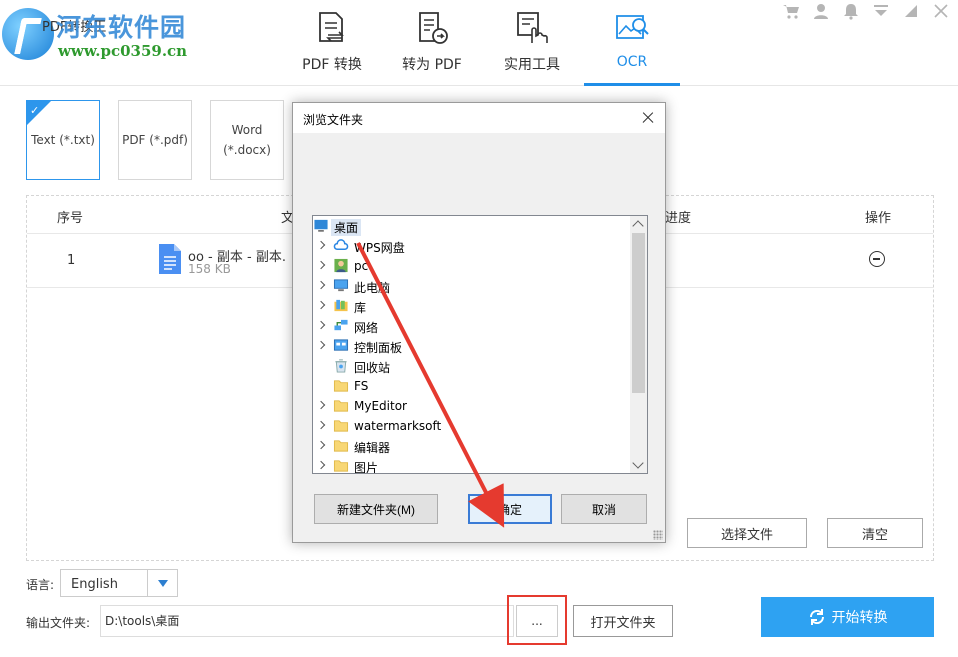 The image size is (958, 657). What do you see at coordinates (866, 11) in the screenshot?
I see `window-controls` at bounding box center [866, 11].